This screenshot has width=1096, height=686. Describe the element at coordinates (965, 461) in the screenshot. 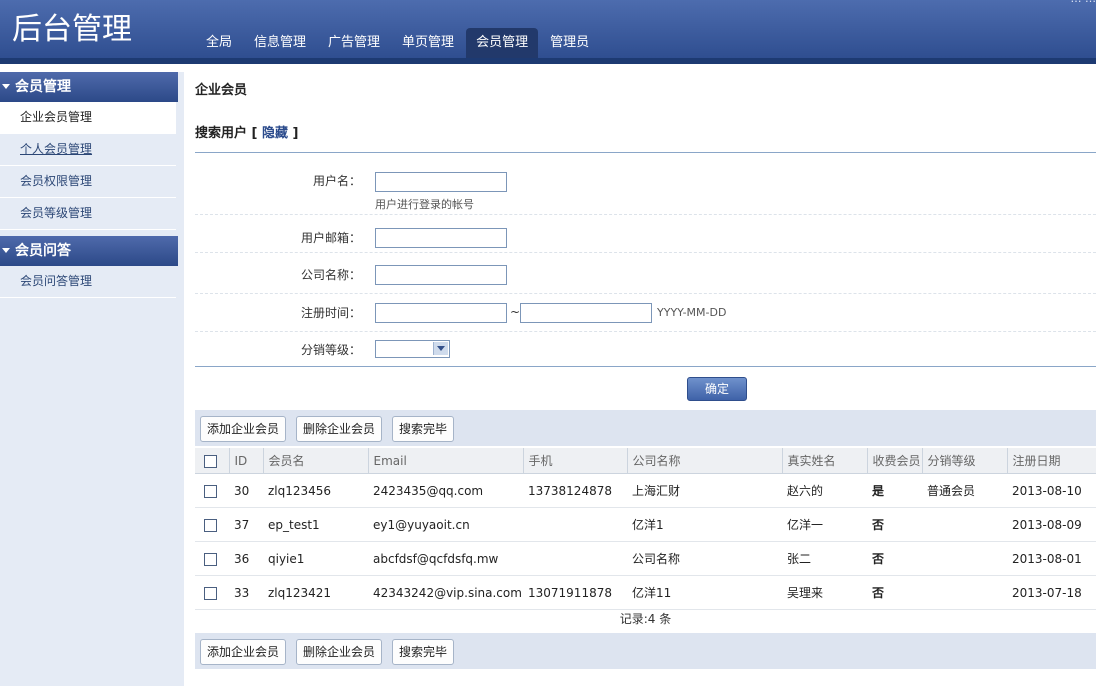

I see `col-level: 分销等级` at that location.